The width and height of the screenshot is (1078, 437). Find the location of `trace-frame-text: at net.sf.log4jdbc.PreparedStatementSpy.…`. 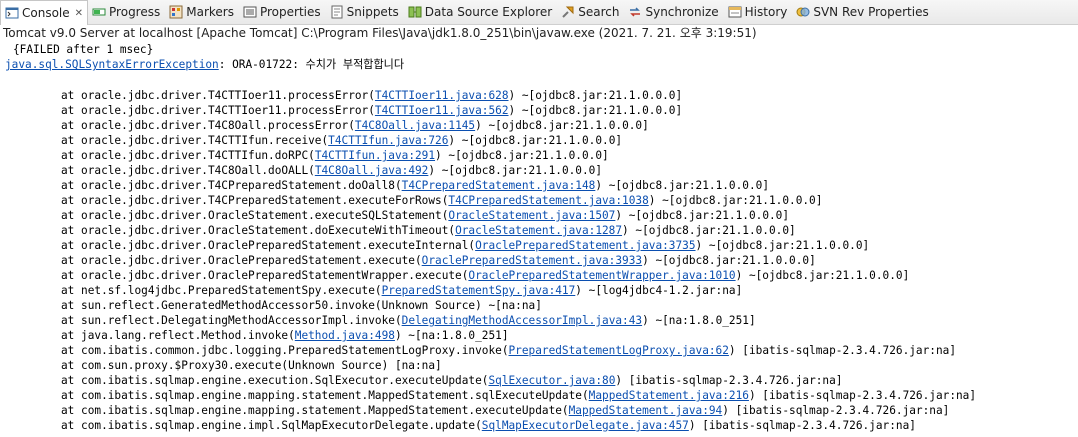

trace-frame-text: at net.sf.log4jdbc.PreparedStatementSpy.… is located at coordinates (221, 290).